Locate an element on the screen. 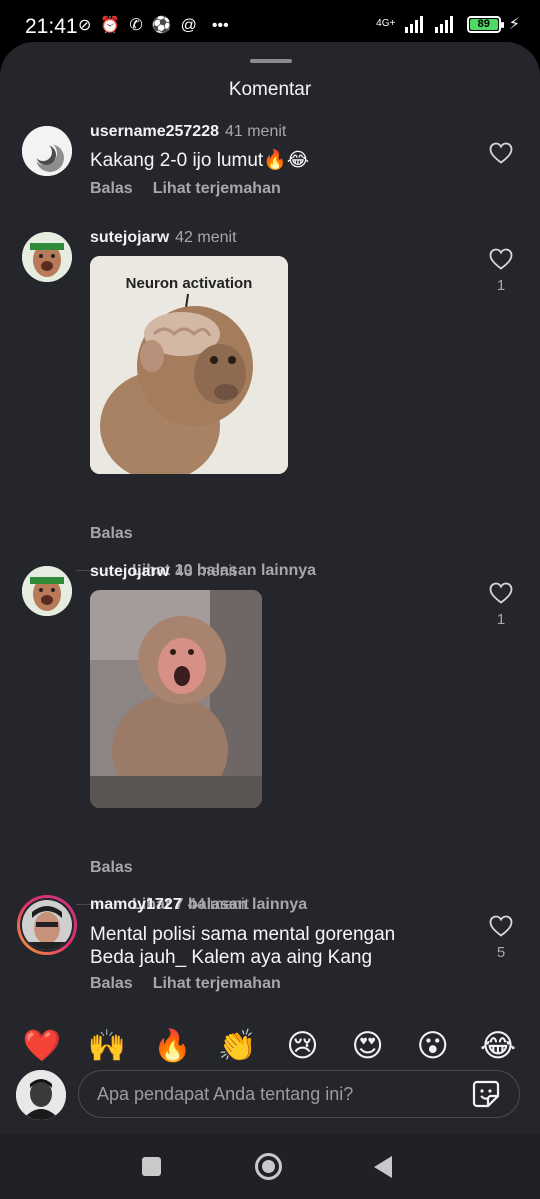 The image size is (540, 1199). sheet-title: Komentar is located at coordinates (270, 89).